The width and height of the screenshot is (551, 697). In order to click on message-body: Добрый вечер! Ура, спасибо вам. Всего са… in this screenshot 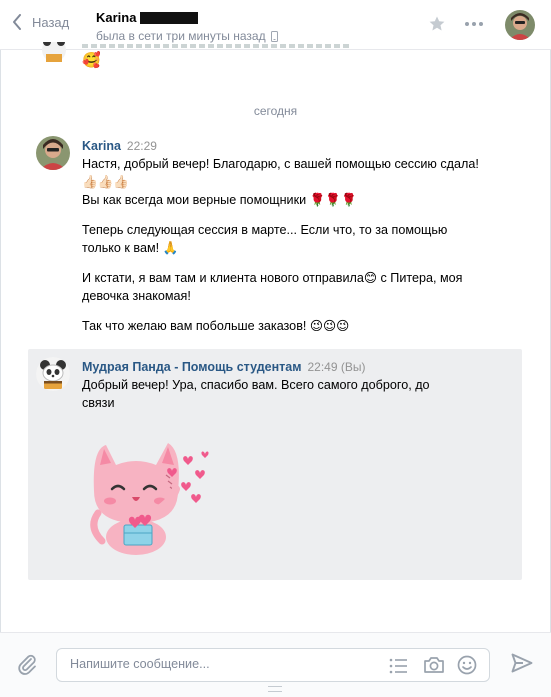, I will do `click(272, 400)`.